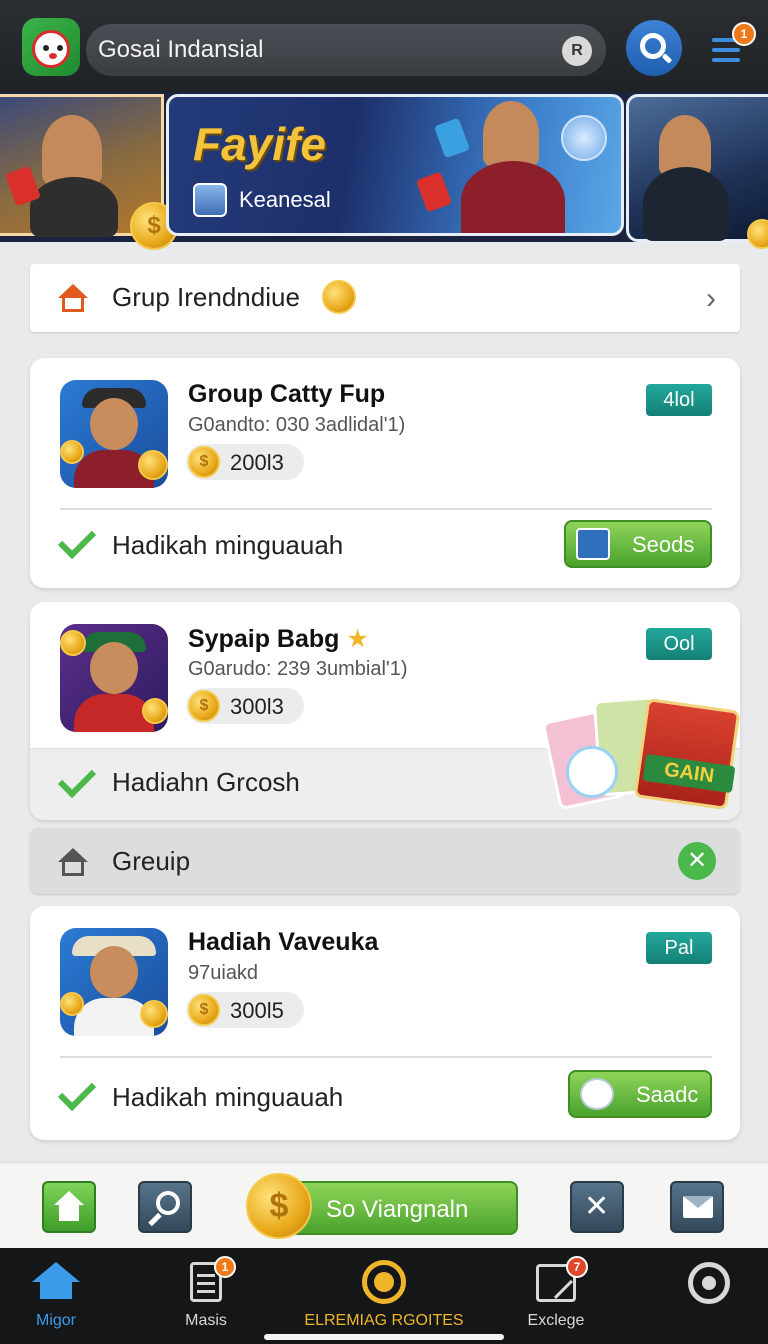 This screenshot has width=768, height=1344. Describe the element at coordinates (56, 1296) in the screenshot. I see `nav-item-migor: Migor` at that location.